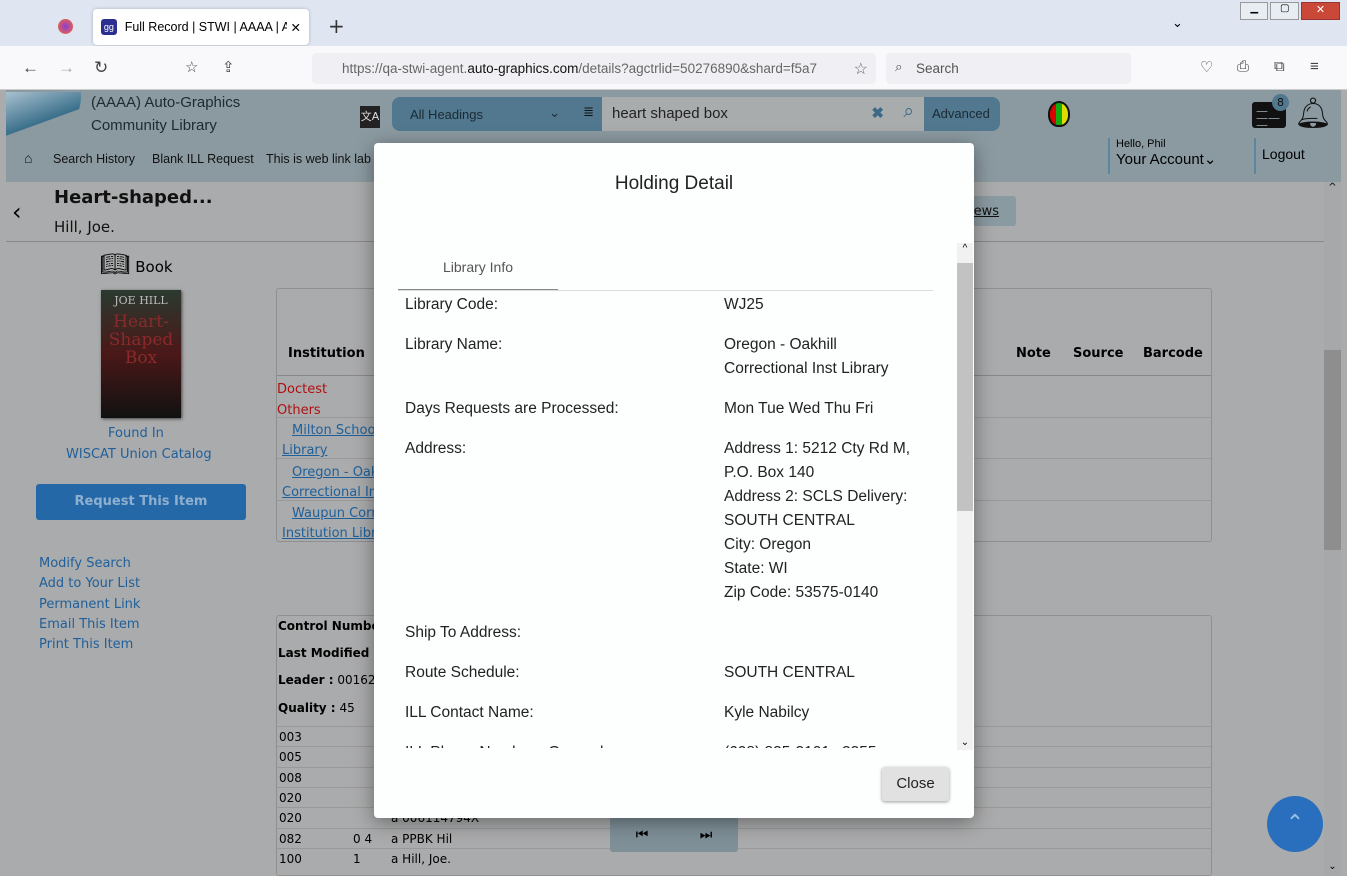 The height and width of the screenshot is (876, 1347). I want to click on firefox-icon, so click(65, 26).